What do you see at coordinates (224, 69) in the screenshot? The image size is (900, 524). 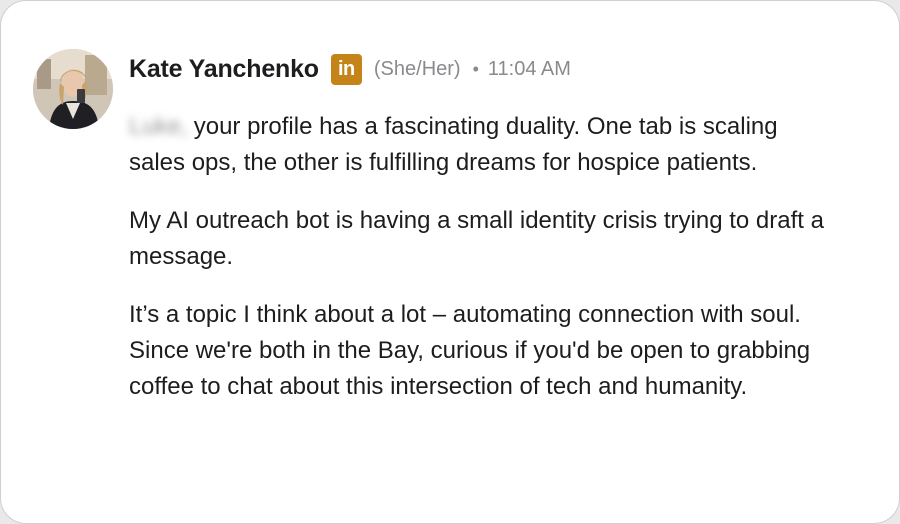 I see `sender-name: Kate Yanchenko` at bounding box center [224, 69].